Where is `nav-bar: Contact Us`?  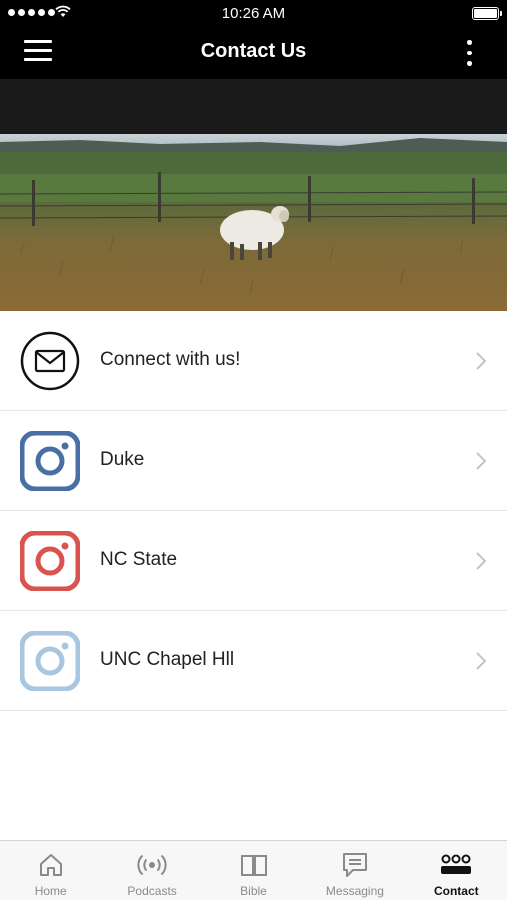
nav-bar: Contact Us is located at coordinates (253, 52).